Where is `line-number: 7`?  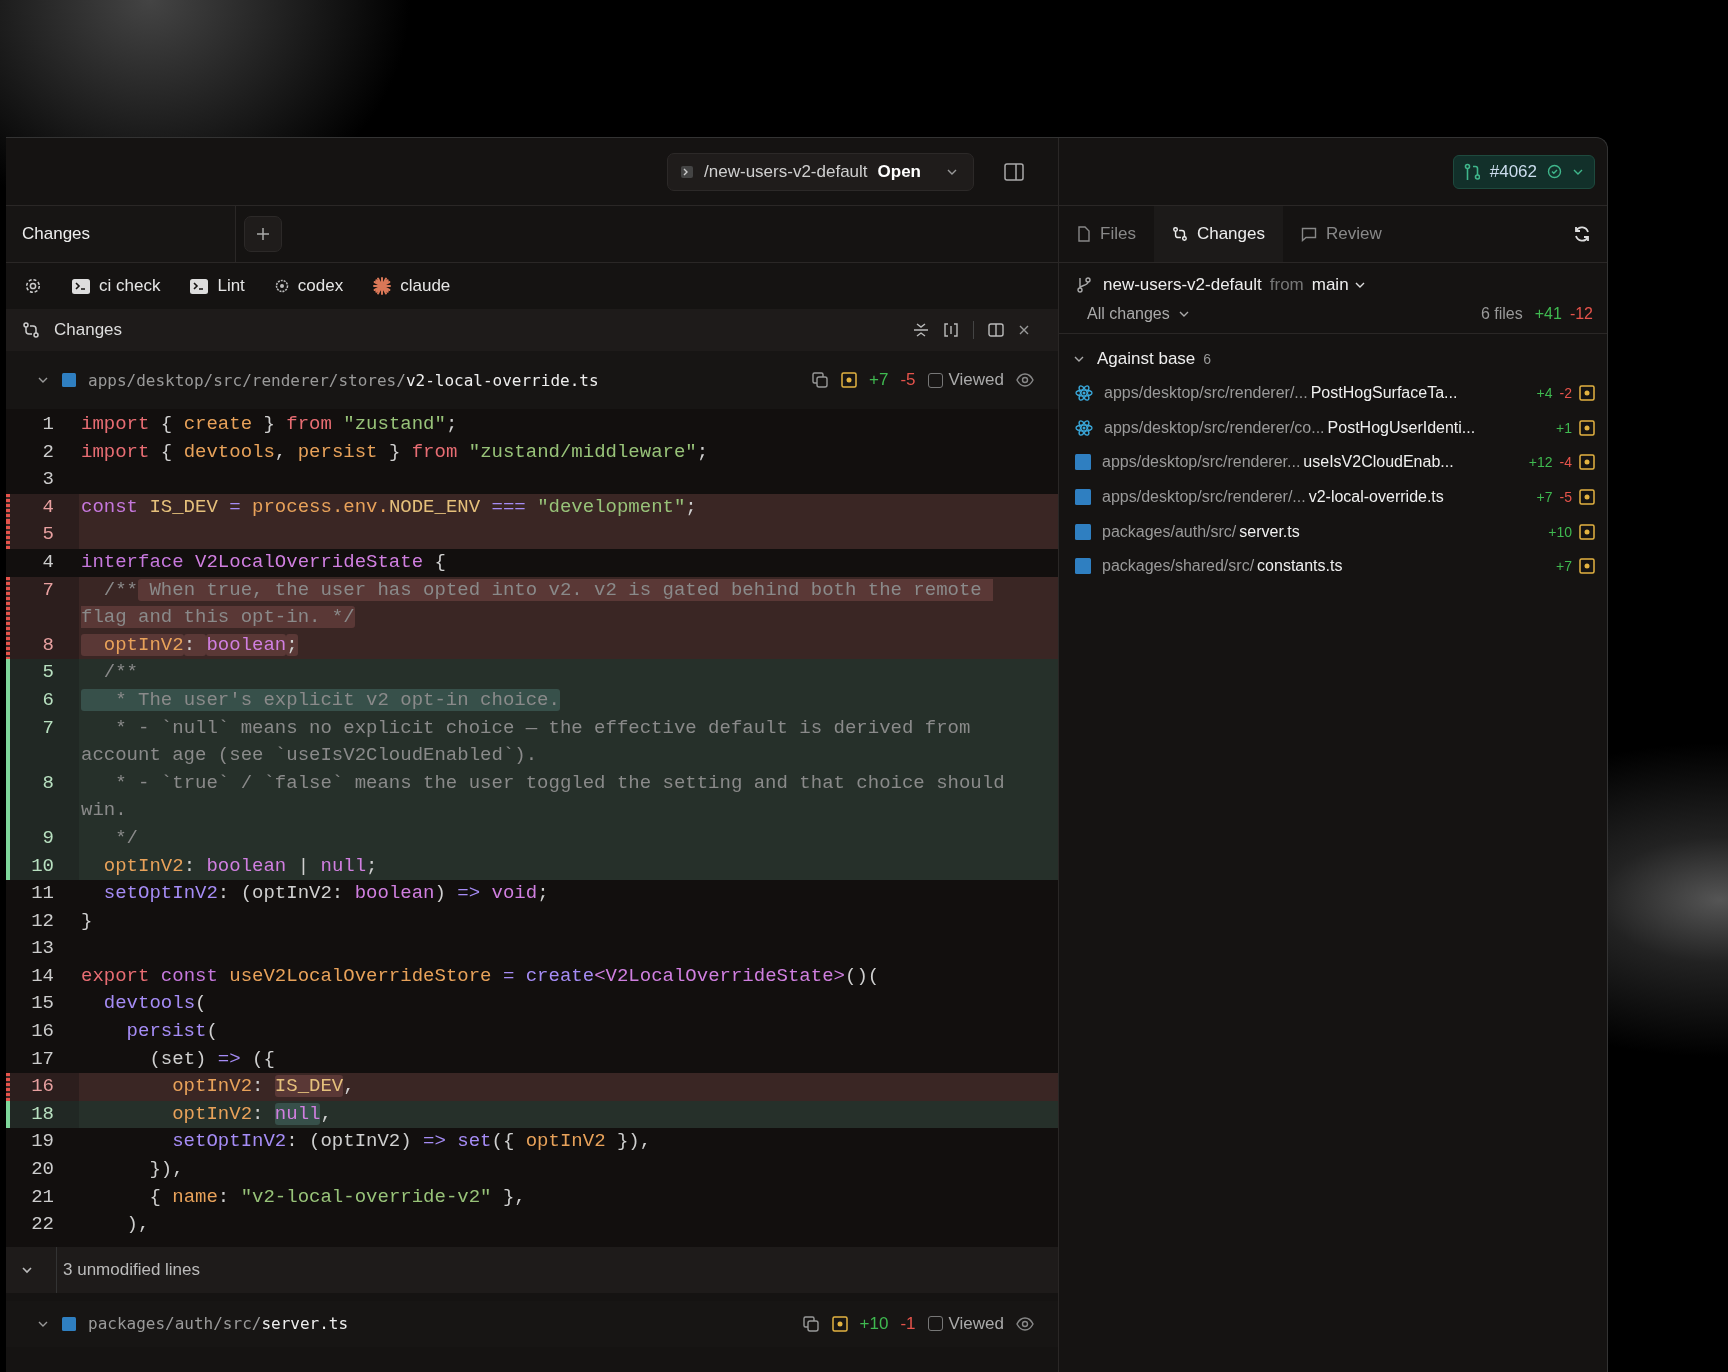 line-number: 7 is located at coordinates (44, 604).